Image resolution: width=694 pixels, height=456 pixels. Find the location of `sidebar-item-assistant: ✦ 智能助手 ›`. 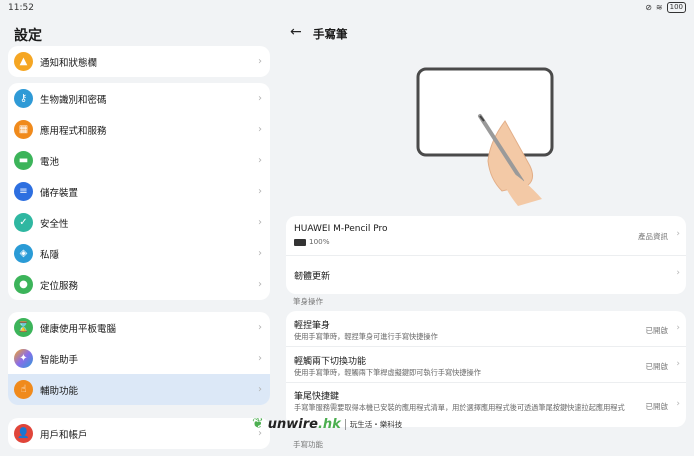

sidebar-item-assistant: ✦ 智能助手 › is located at coordinates (139, 358).